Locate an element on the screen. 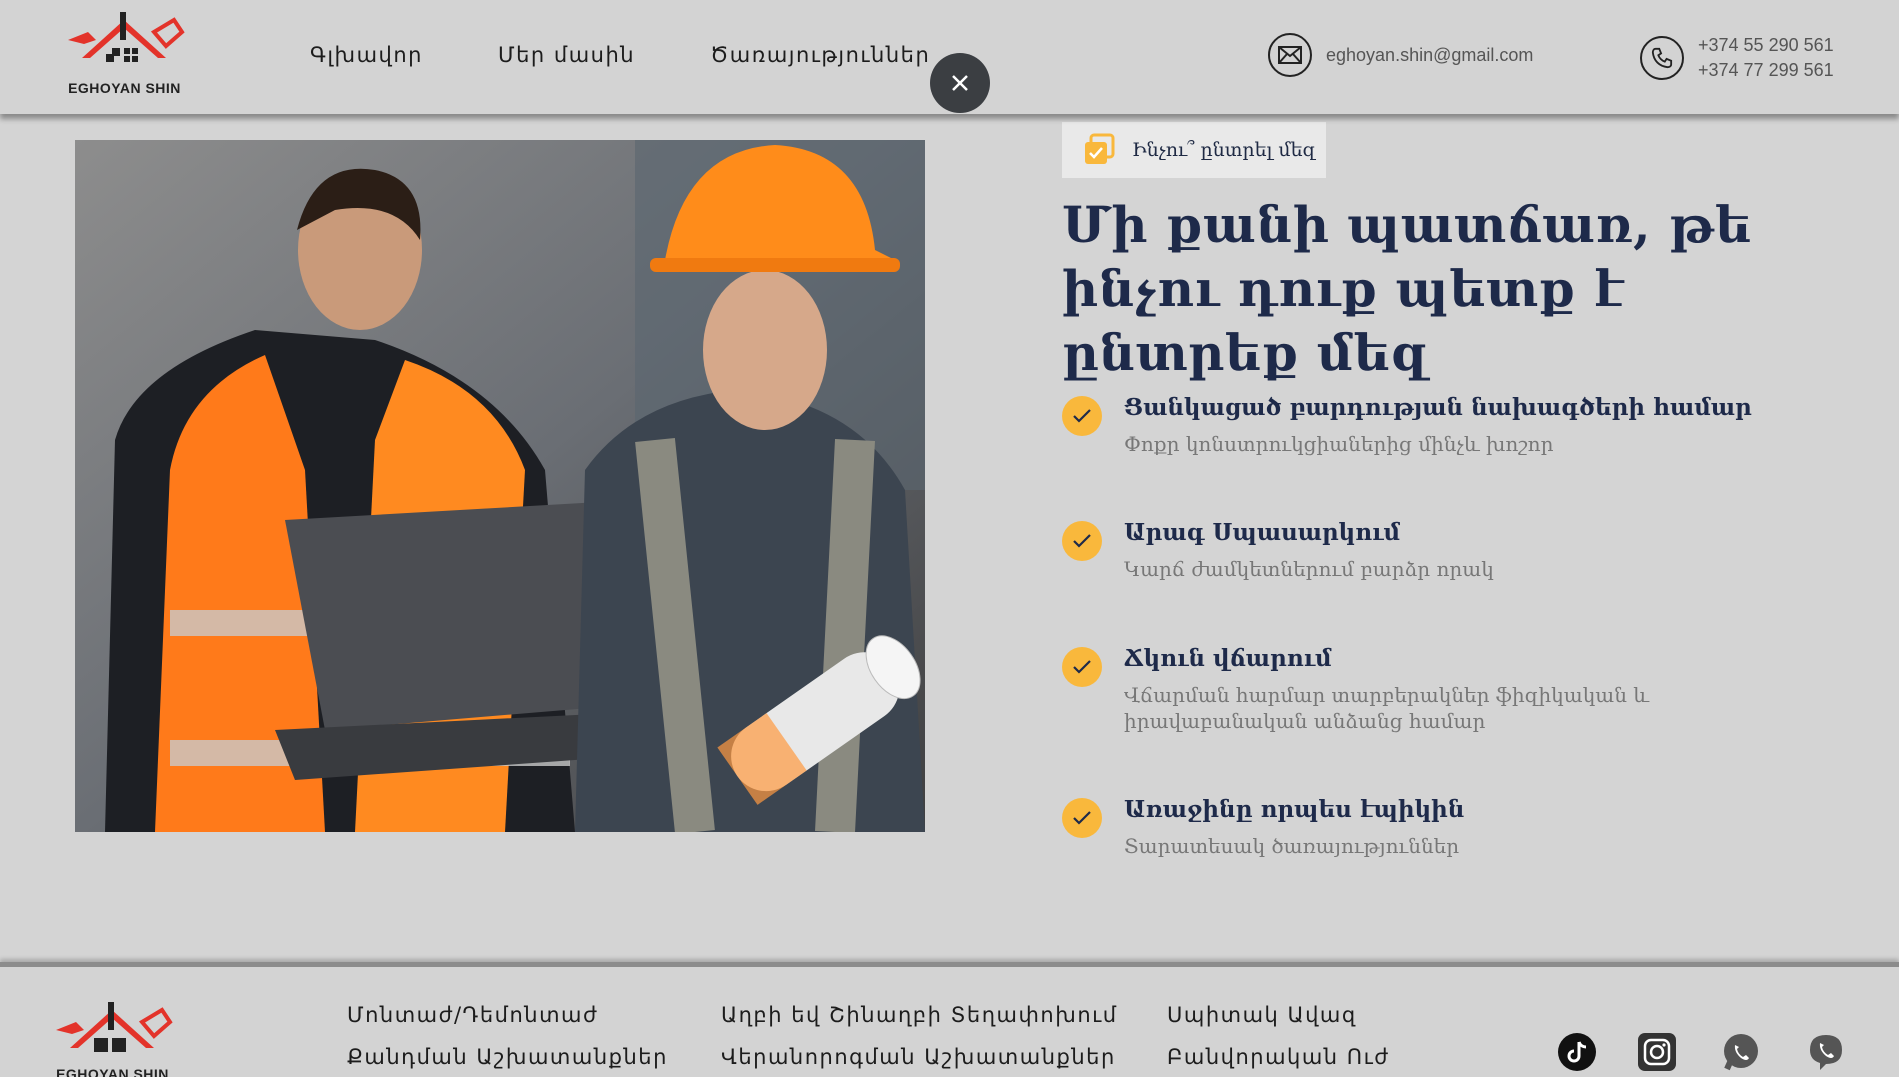 The image size is (1899, 1077). footer-link-white-sand: Սպիտակ Ավազ is located at coordinates (1278, 1015).